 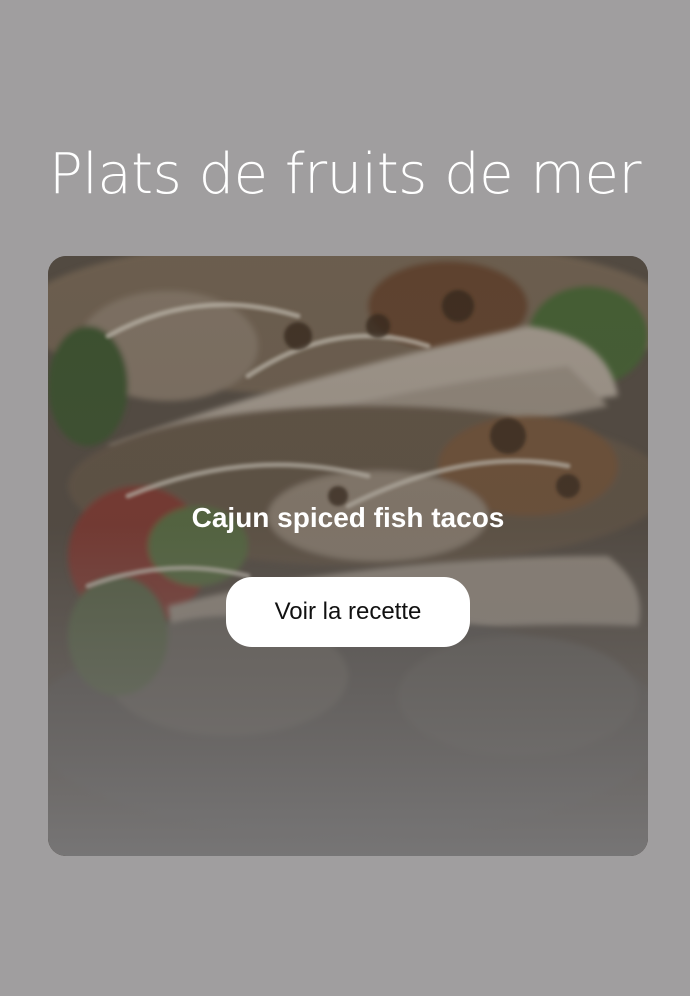 I want to click on section-title: Plats de fruits de mer, so click(x=345, y=174).